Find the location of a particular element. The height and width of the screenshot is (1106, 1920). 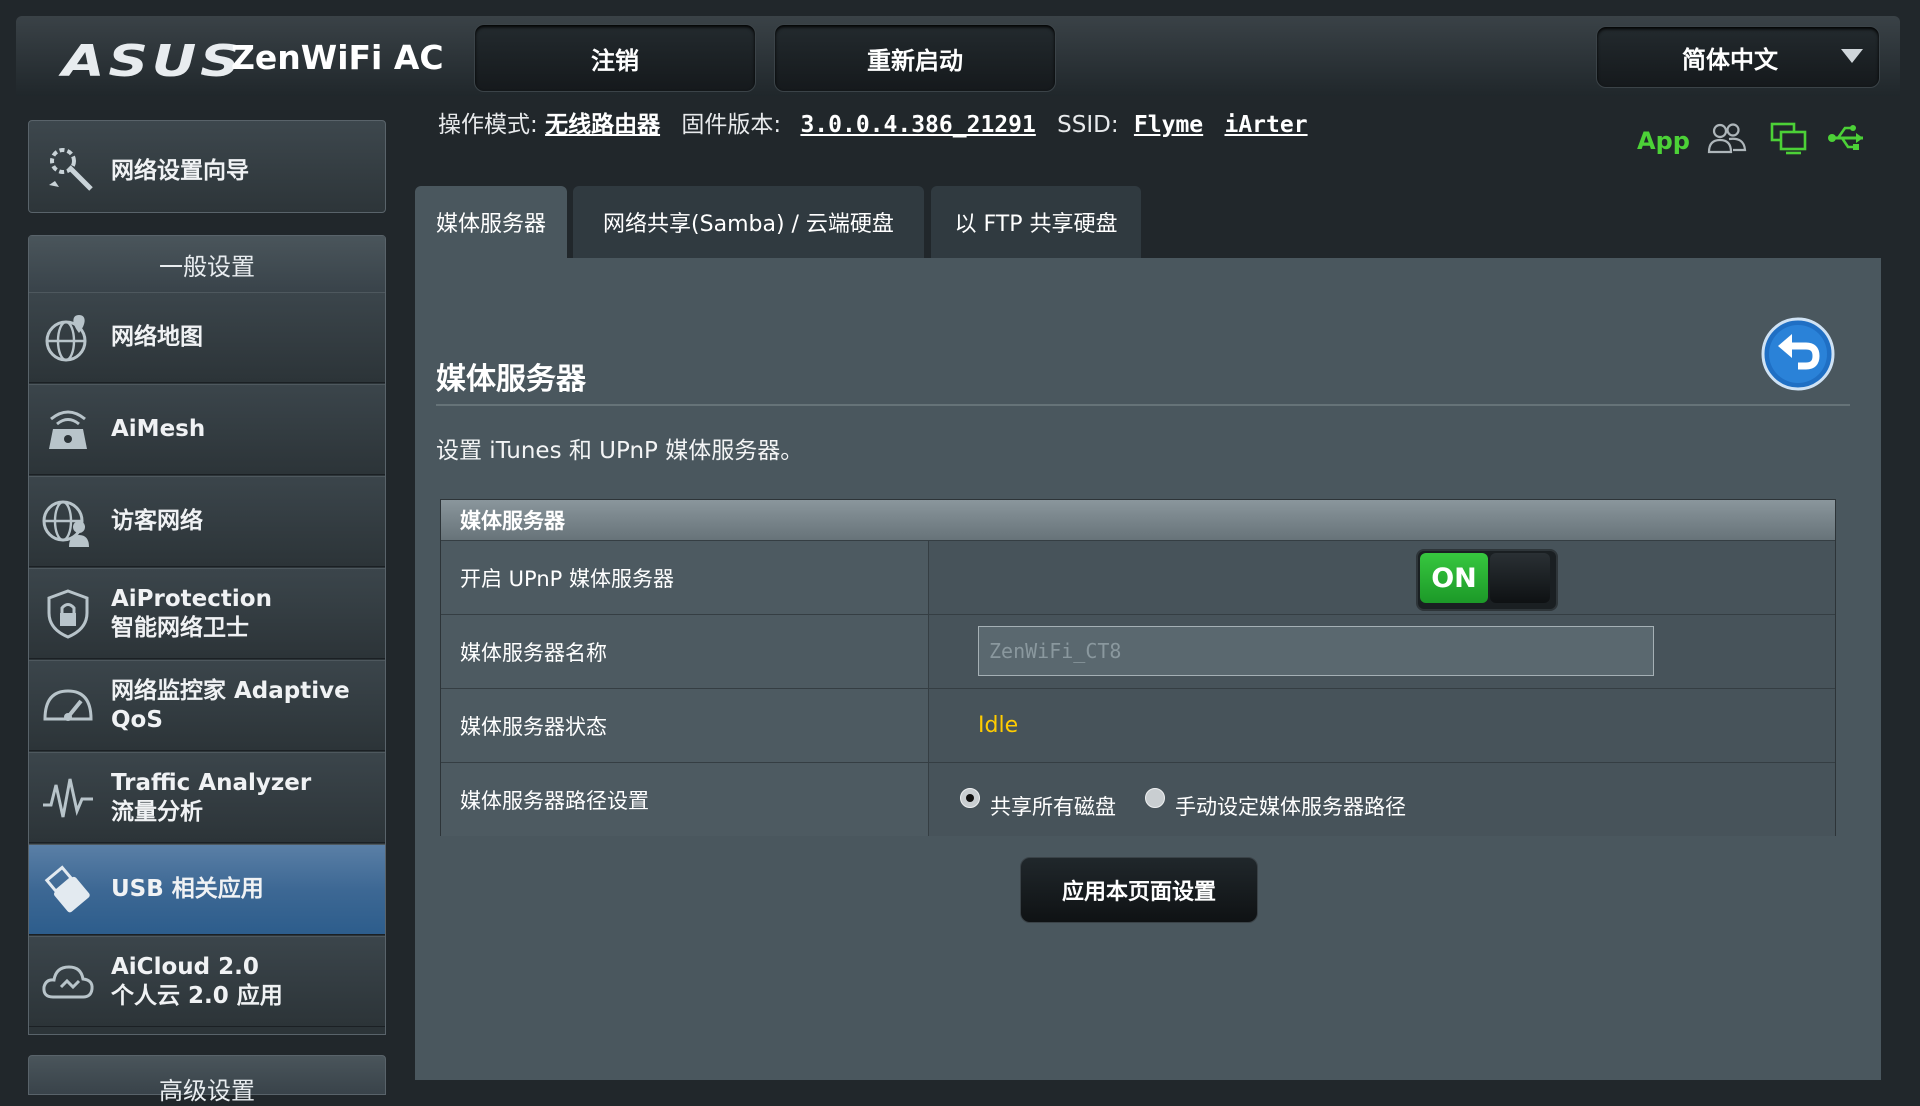

path-setting-label: 媒体服务器路径设置 is located at coordinates (685, 799).